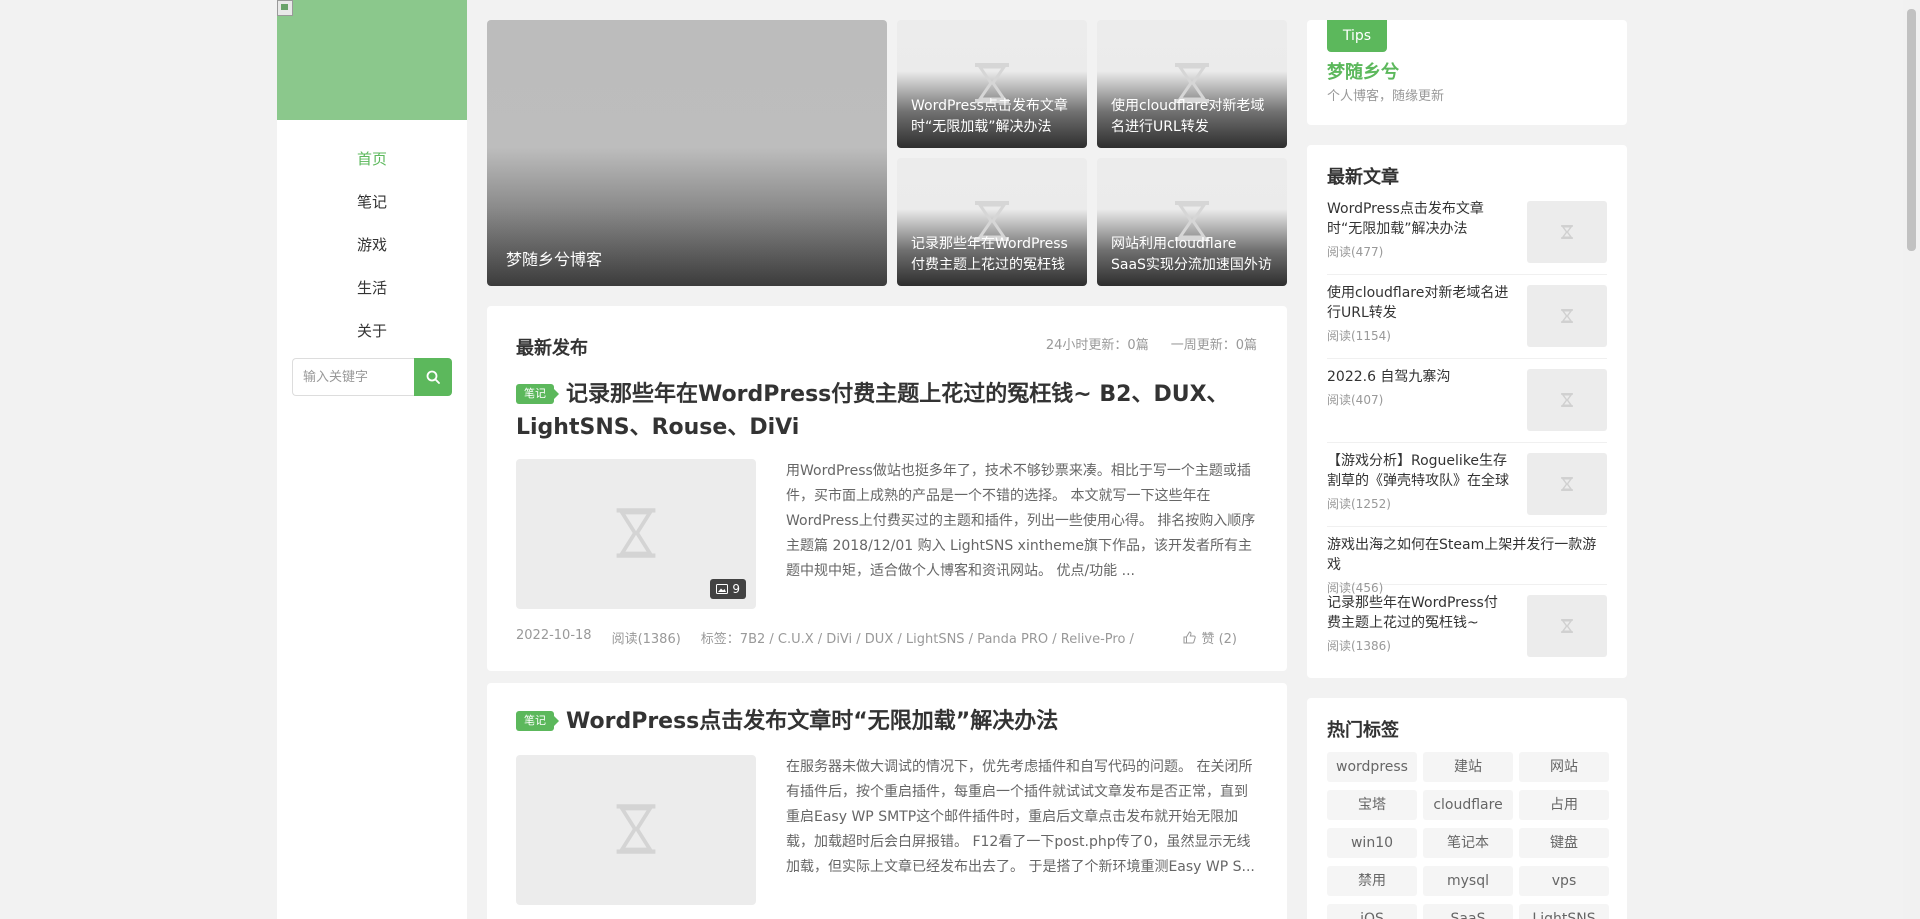 Image resolution: width=1920 pixels, height=919 pixels. I want to click on tag-item: 笔记本, so click(1468, 843).